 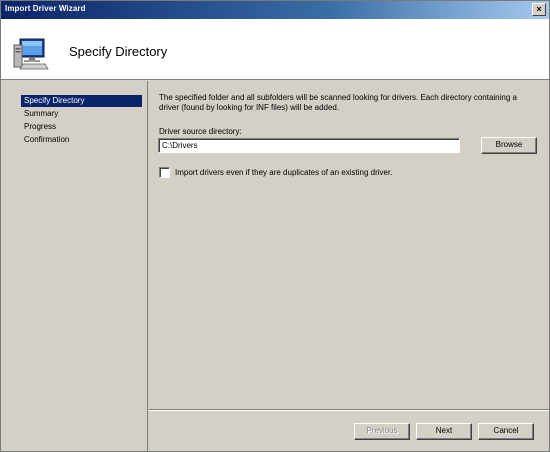 What do you see at coordinates (31, 54) in the screenshot?
I see `computer-icon` at bounding box center [31, 54].